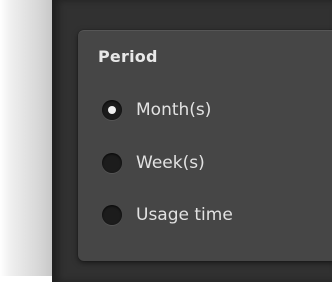 The height and width of the screenshot is (282, 332). Describe the element at coordinates (112, 110) in the screenshot. I see `radio-checked-icon` at that location.